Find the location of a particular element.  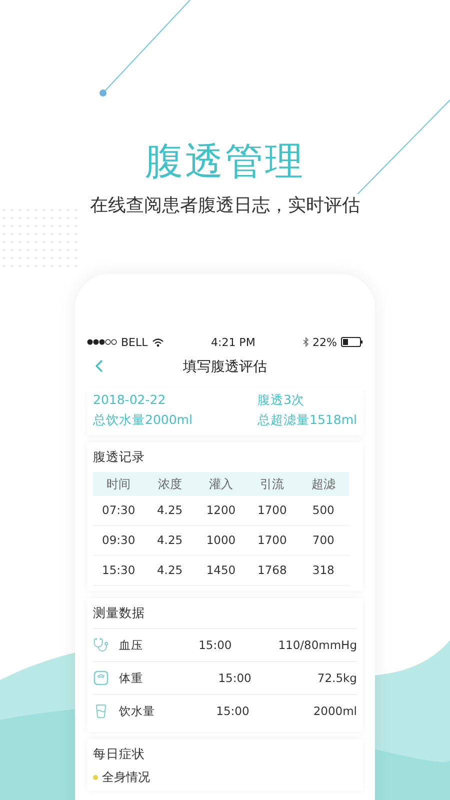

table-cell: 07:30 is located at coordinates (118, 511).